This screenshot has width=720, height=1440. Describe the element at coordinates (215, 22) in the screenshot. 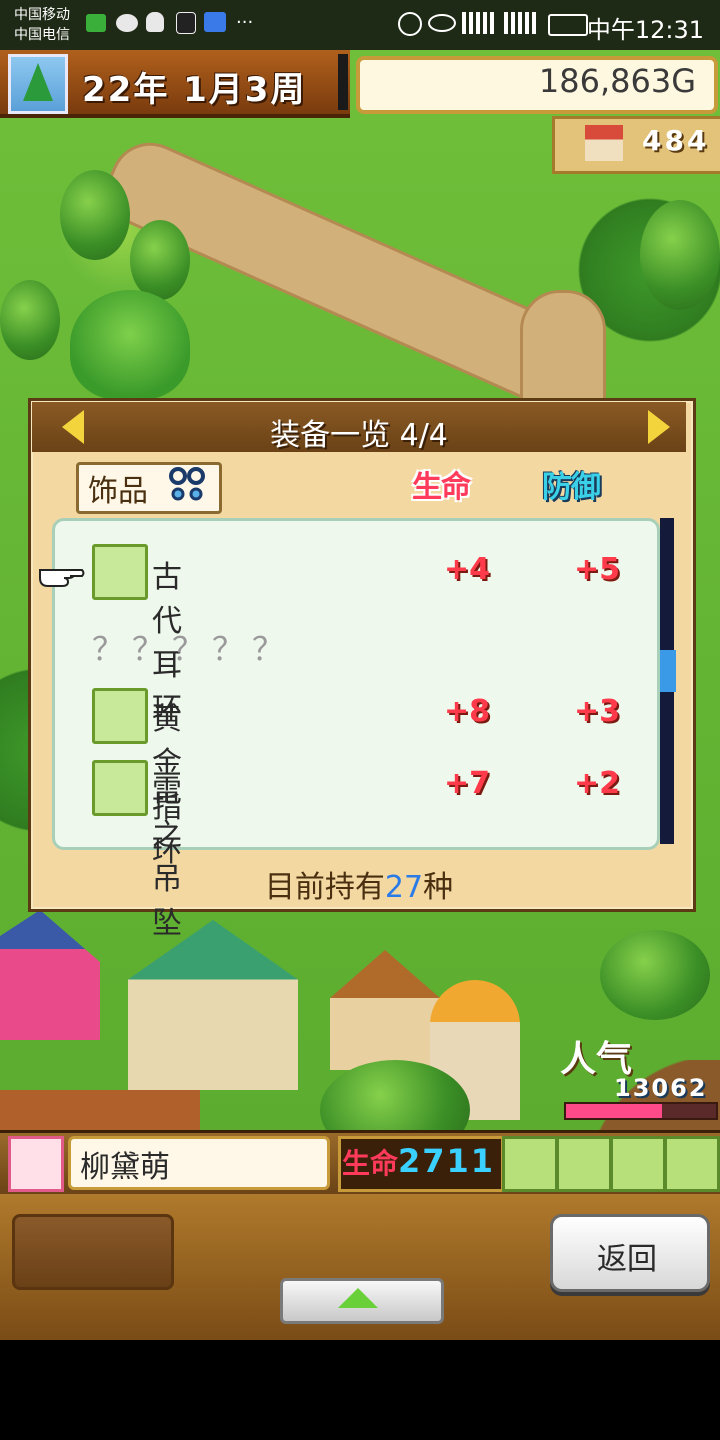

I see `send-icon` at that location.